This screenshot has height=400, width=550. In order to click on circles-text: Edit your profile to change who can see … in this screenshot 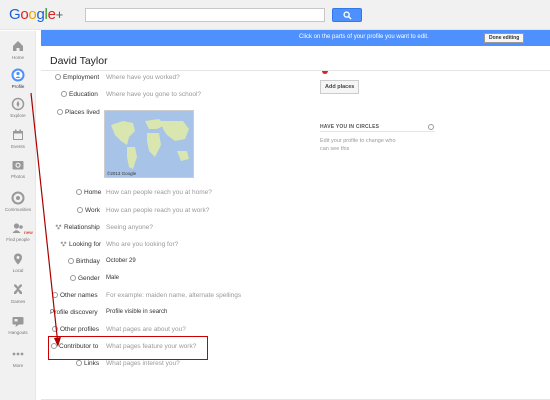, I will do `click(358, 145)`.